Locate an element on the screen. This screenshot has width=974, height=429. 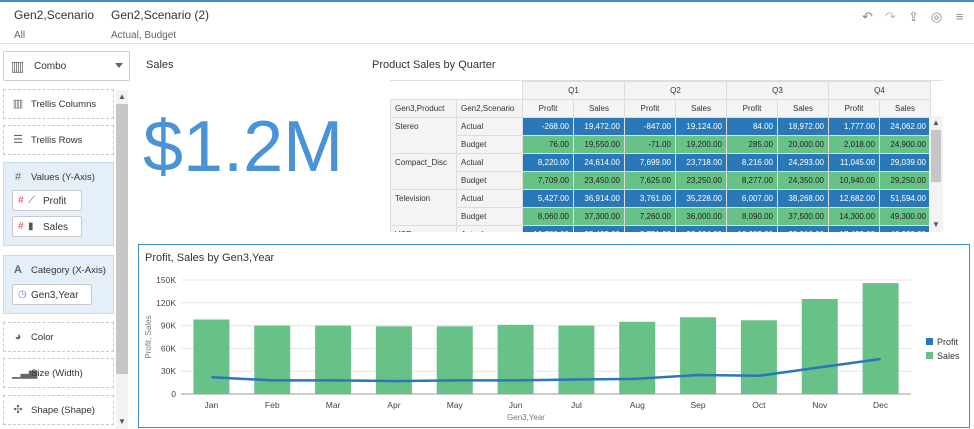
value-cell: 38,268.00 is located at coordinates (803, 198).